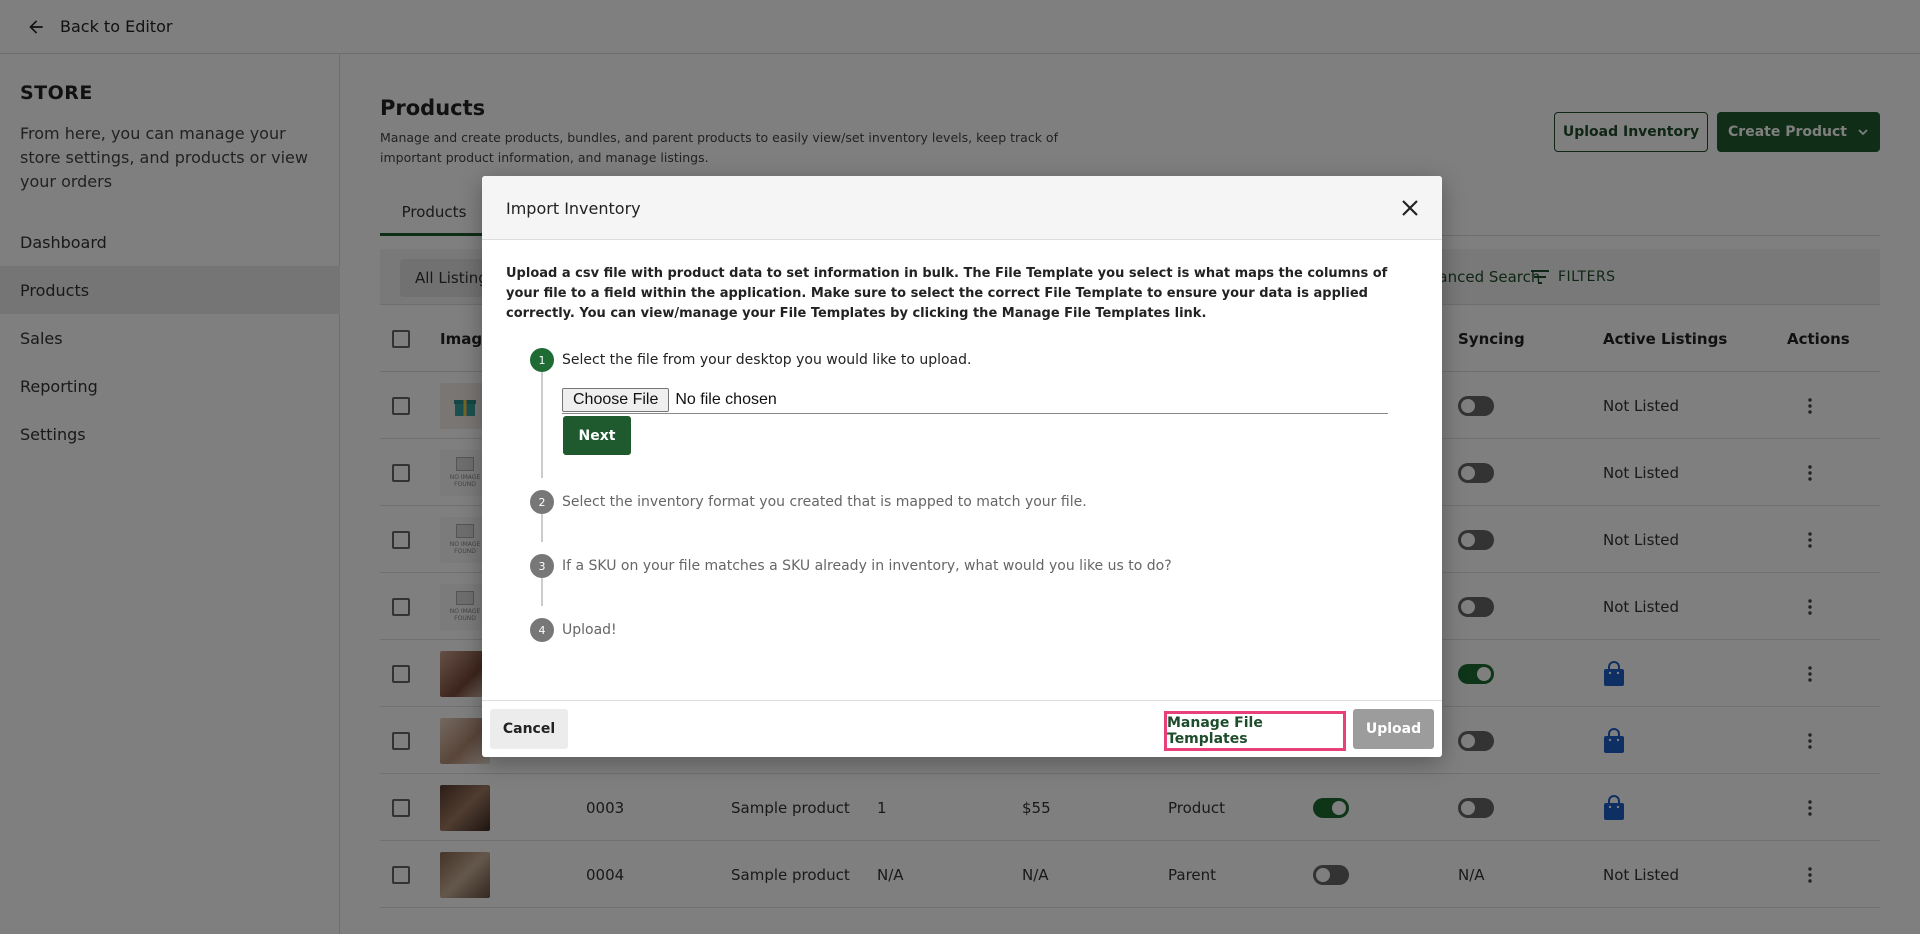 This screenshot has height=934, width=1920. Describe the element at coordinates (962, 208) in the screenshot. I see `modal-header: Import Inventory` at that location.